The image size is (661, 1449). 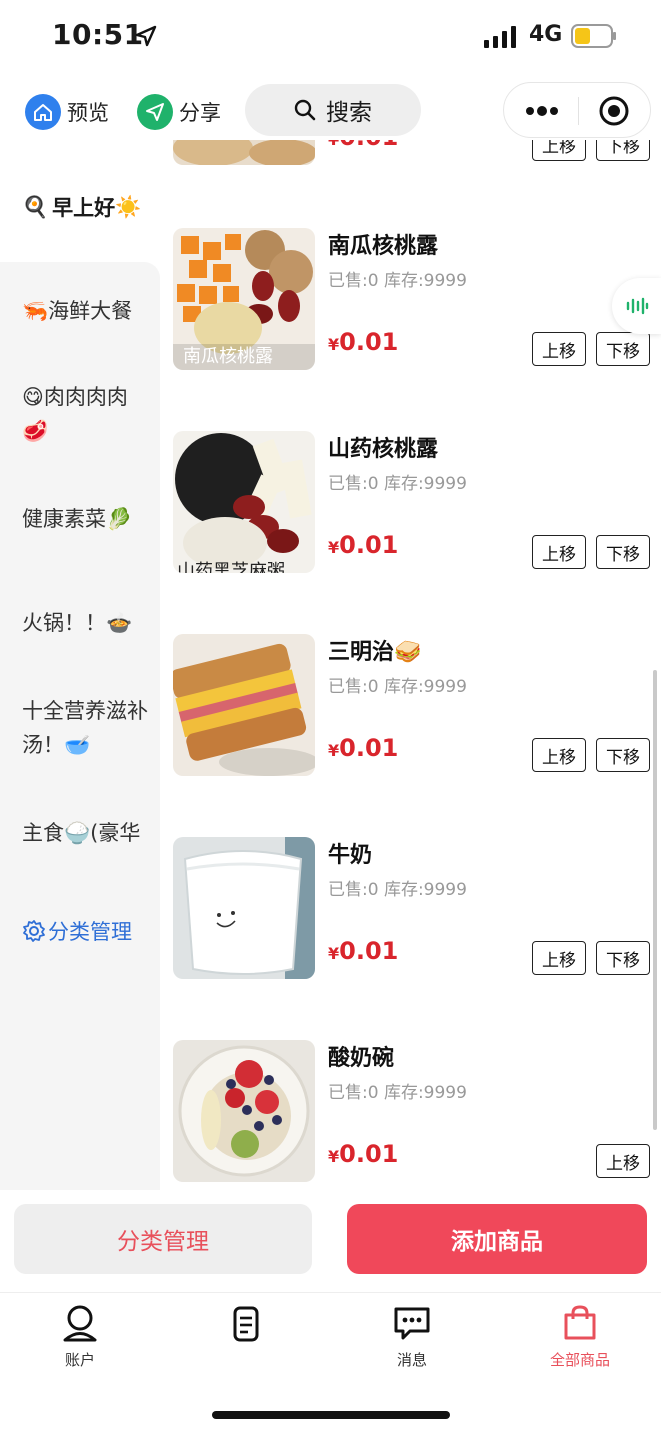 What do you see at coordinates (410, 912) in the screenshot?
I see `product-card: 牛奶 已售:0 库存:9999 ¥0.01 上移 下移` at bounding box center [410, 912].